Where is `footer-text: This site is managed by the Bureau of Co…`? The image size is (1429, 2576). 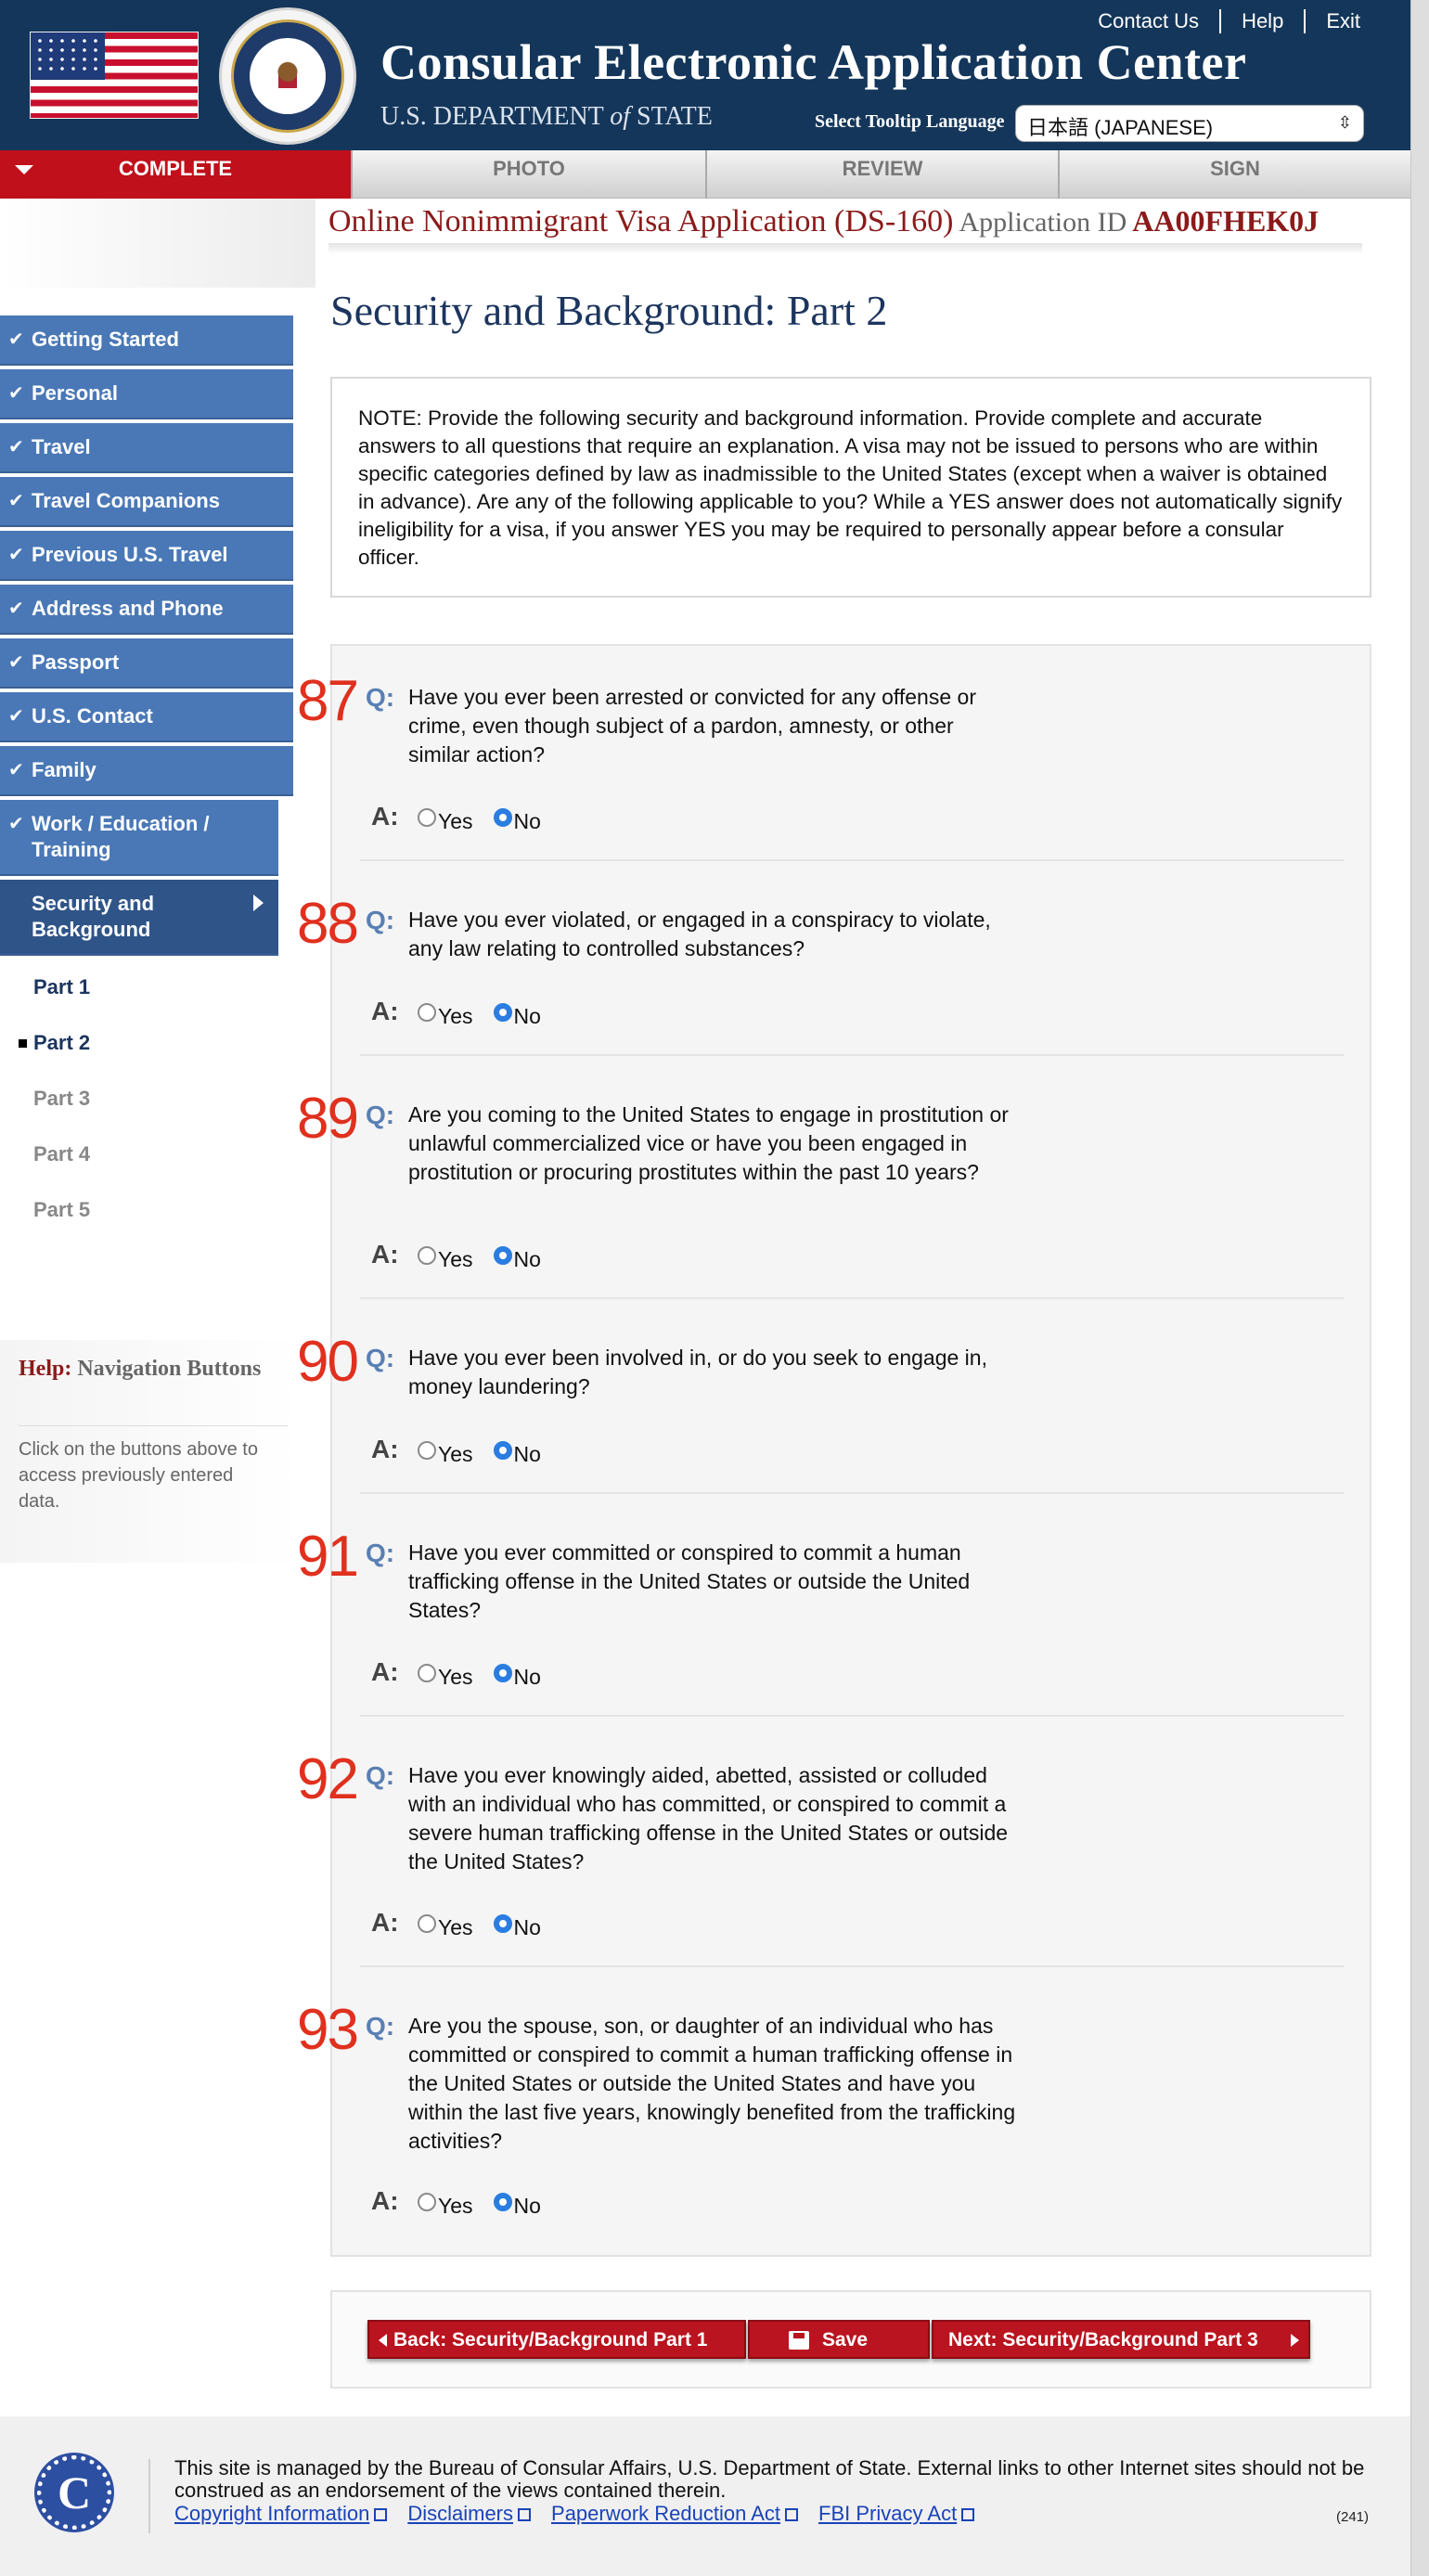 footer-text: This site is managed by the Bureau of Co… is located at coordinates (769, 2479).